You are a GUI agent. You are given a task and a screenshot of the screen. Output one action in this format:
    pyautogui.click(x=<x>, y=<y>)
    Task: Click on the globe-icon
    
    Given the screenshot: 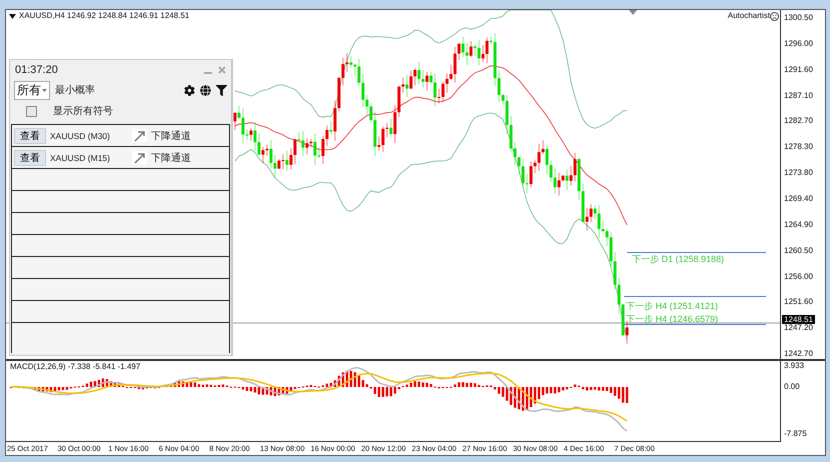 What is the action you would take?
    pyautogui.click(x=205, y=90)
    